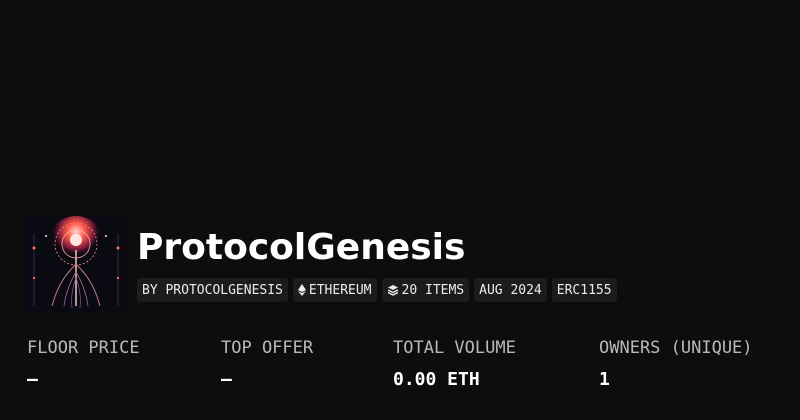  Describe the element at coordinates (433, 290) in the screenshot. I see `items-label: 20 ITEMS` at that location.